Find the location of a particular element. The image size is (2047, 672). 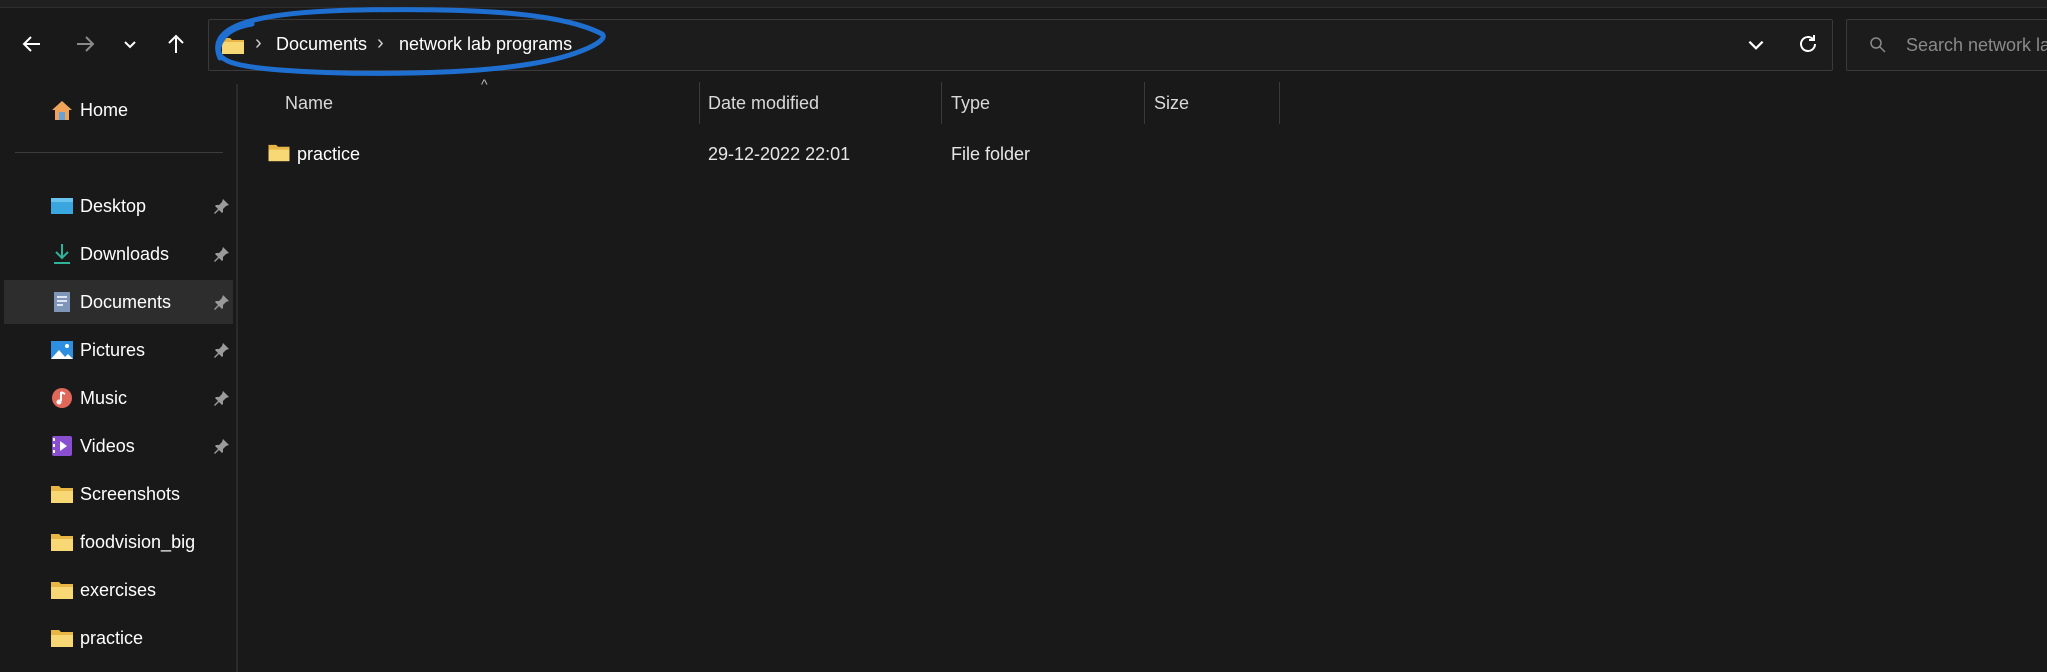

sidebar-item-label: Desktop is located at coordinates (113, 206).